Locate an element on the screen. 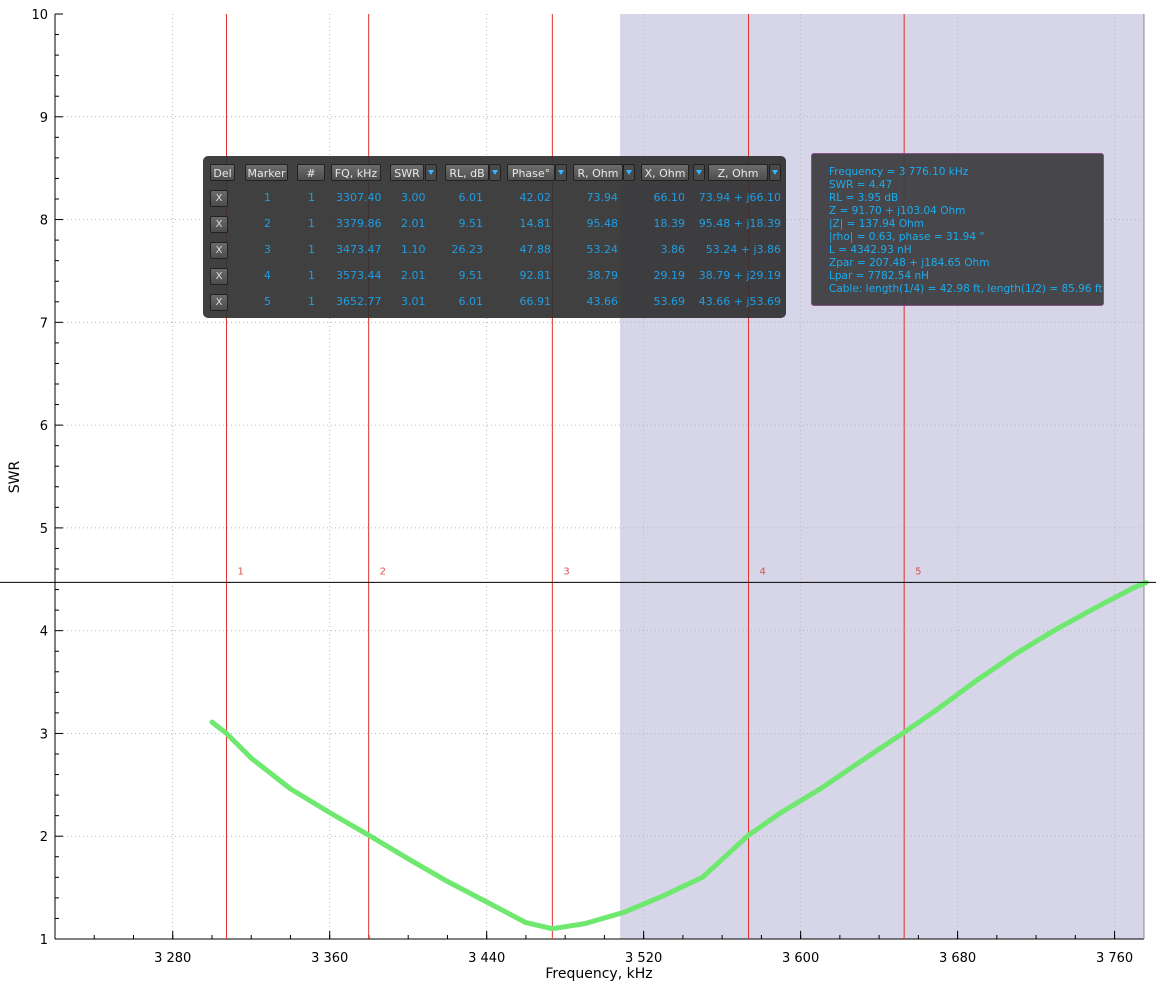 This screenshot has width=1156, height=989. y-tick-label: 1 is located at coordinates (44, 940).